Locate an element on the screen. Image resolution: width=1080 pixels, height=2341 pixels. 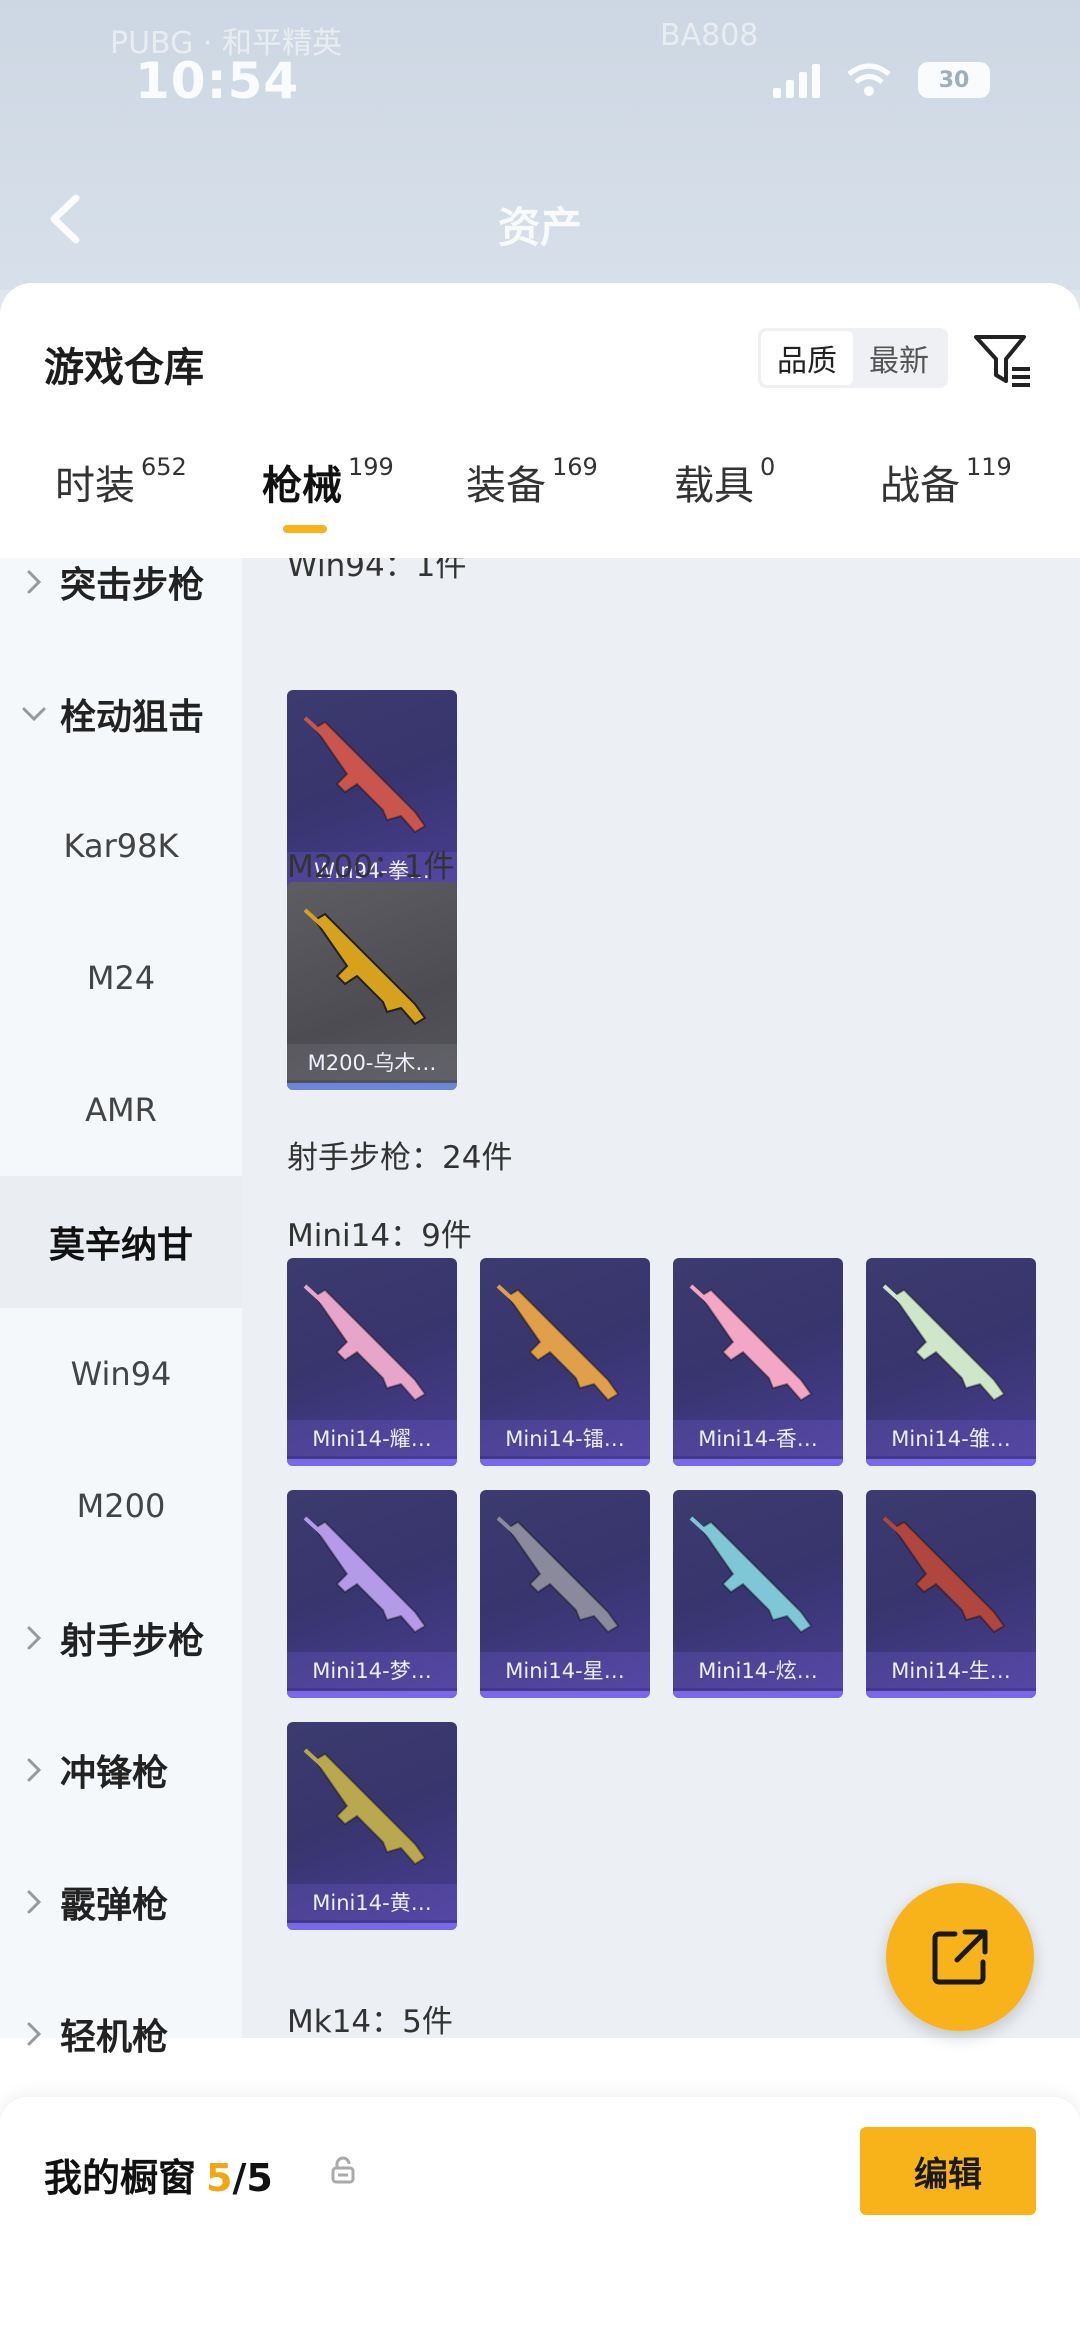
share-button is located at coordinates (960, 1957).